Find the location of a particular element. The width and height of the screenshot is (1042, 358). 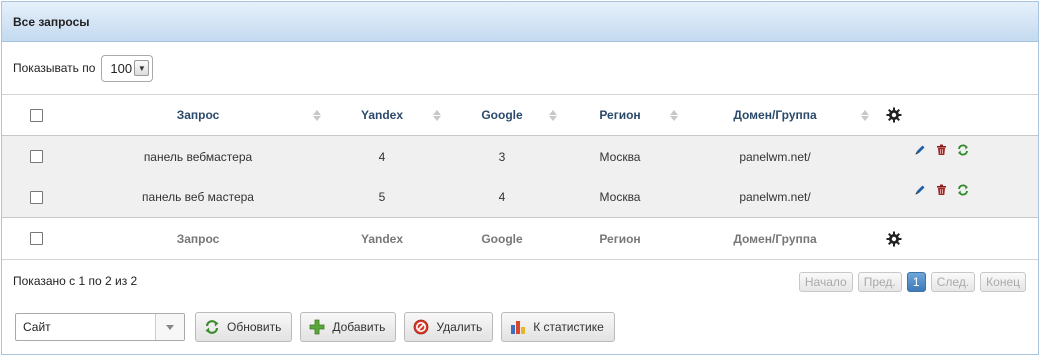

add-button: Добавить is located at coordinates (348, 327).